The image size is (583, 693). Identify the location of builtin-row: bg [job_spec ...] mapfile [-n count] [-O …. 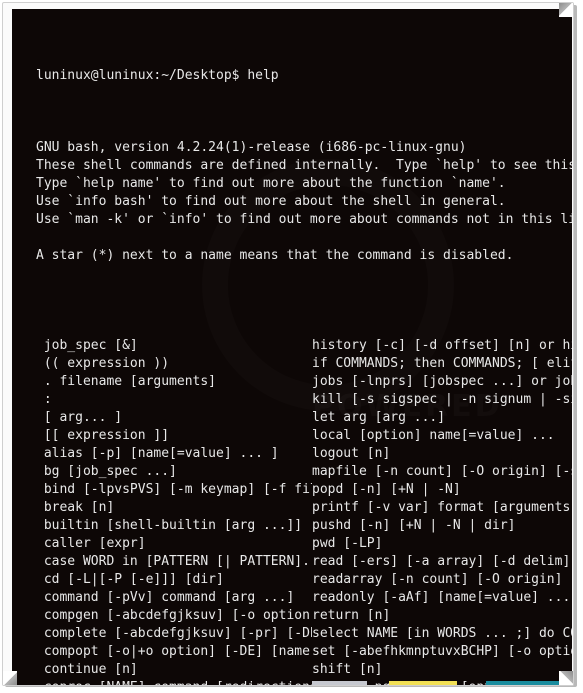
(304, 472).